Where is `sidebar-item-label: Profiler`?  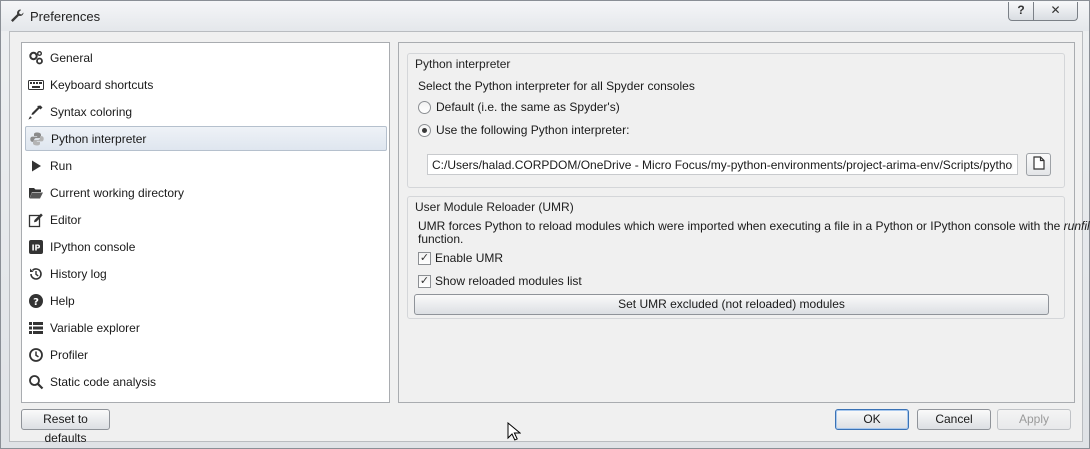
sidebar-item-label: Profiler is located at coordinates (69, 354).